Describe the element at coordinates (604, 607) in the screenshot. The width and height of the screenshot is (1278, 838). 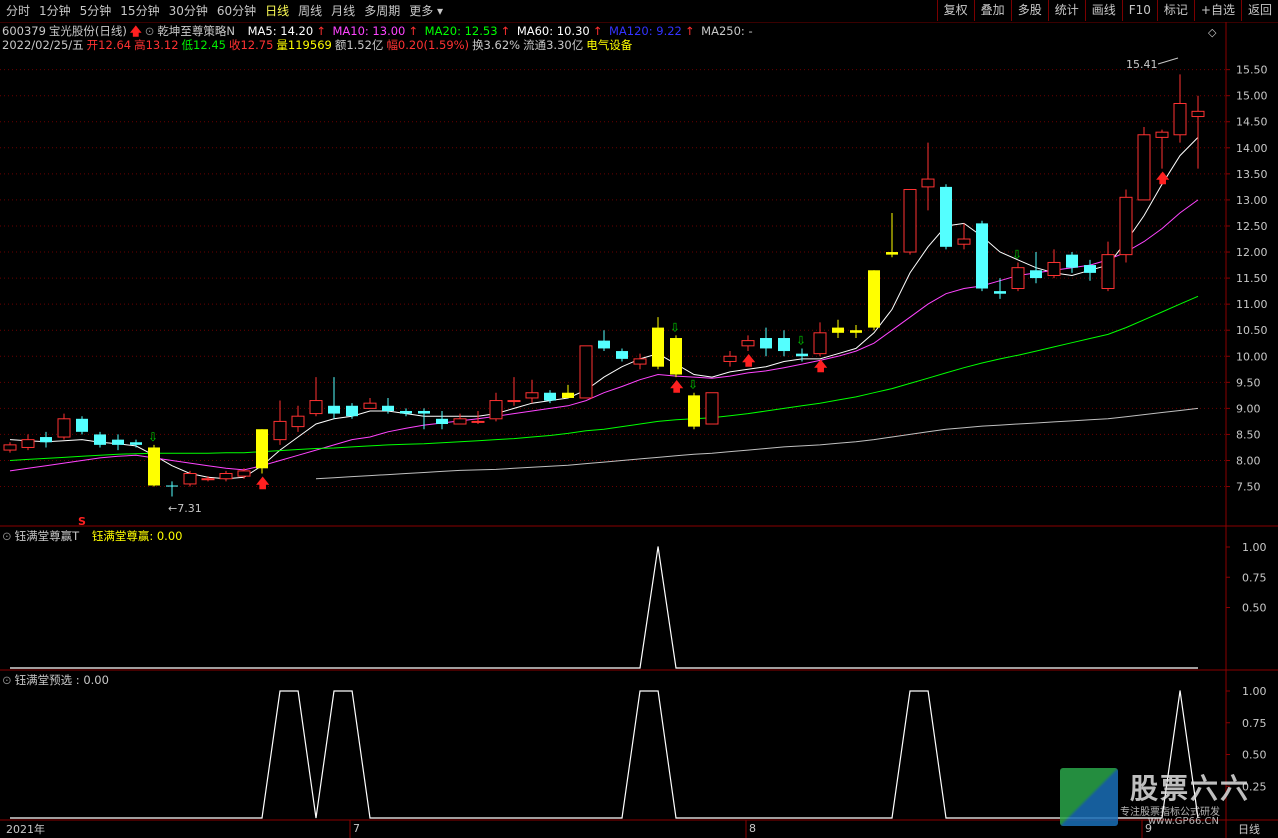
I see `panel2-line` at that location.